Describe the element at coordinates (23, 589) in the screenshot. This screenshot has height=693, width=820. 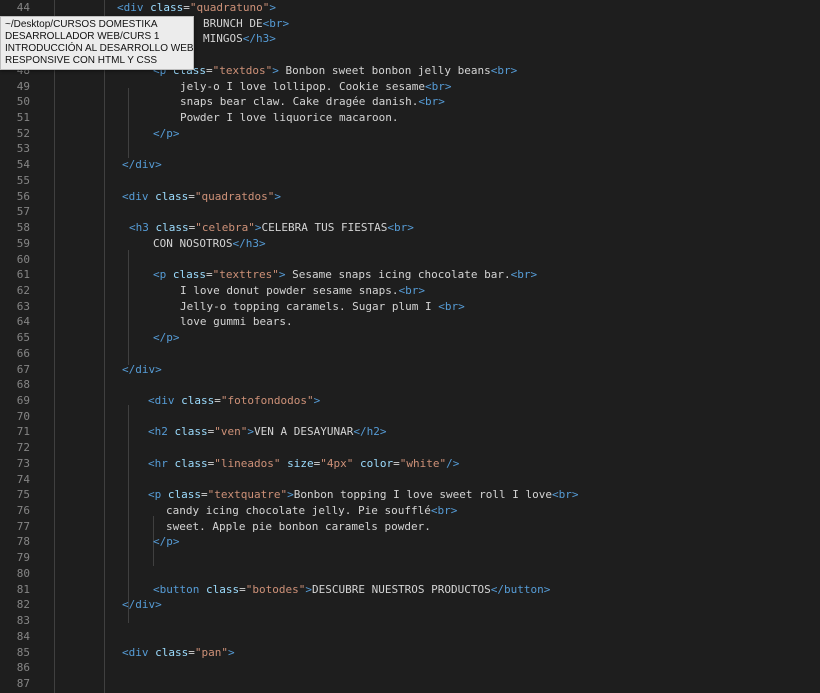
I see `line-number: 81` at that location.